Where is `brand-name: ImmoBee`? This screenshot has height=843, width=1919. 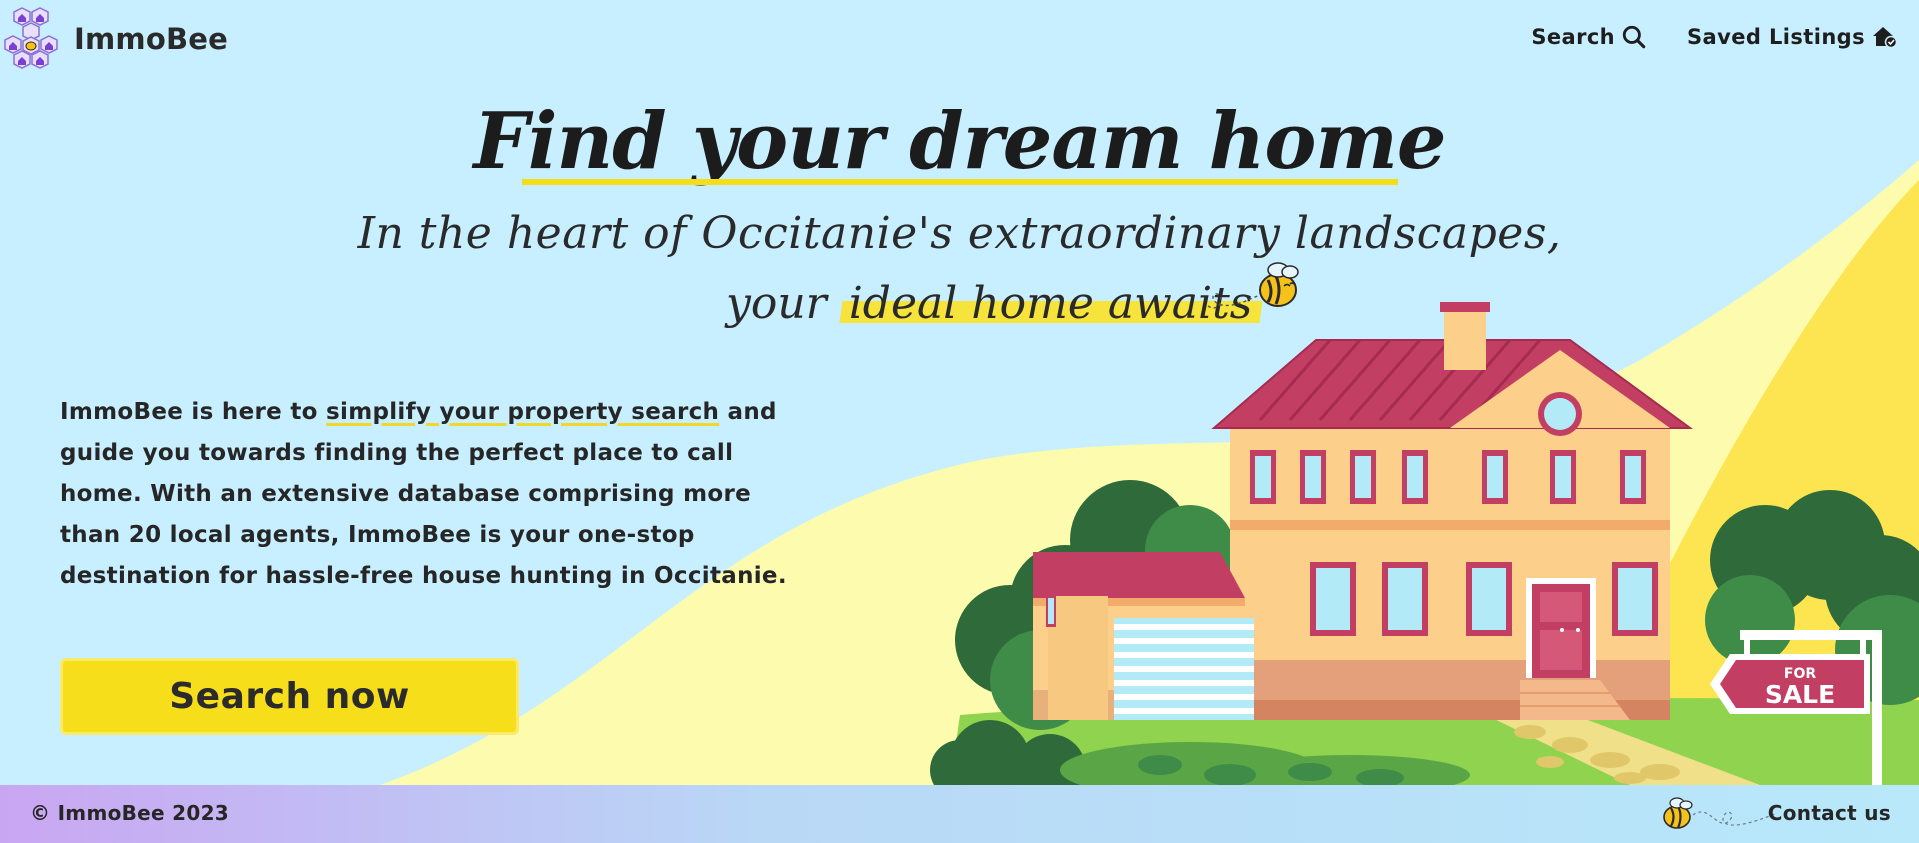 brand-name: ImmoBee is located at coordinates (151, 39).